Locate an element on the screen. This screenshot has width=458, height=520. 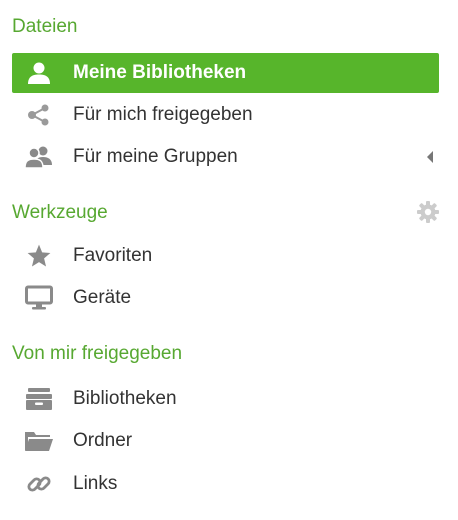
share-icon is located at coordinates (39, 115).